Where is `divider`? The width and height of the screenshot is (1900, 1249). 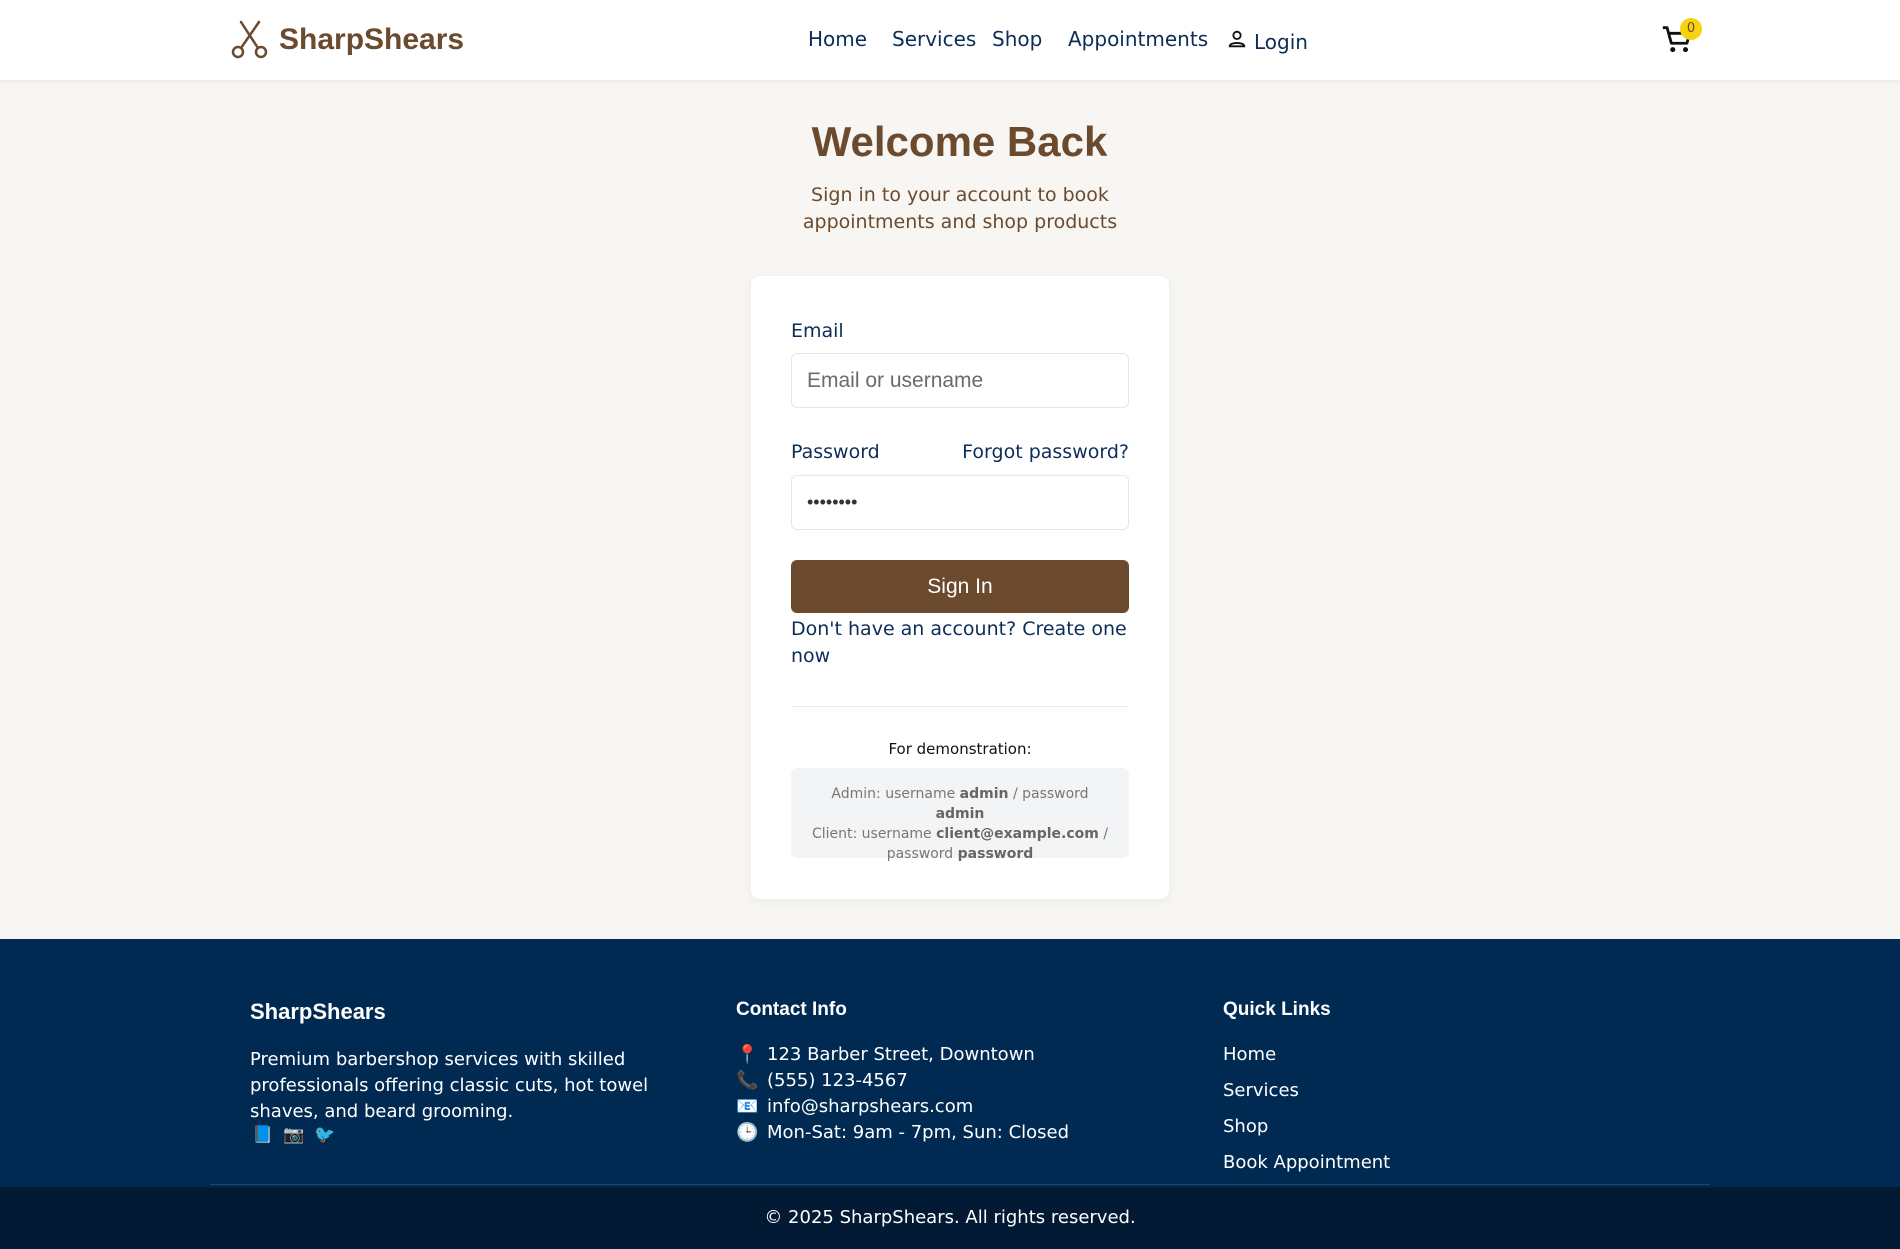 divider is located at coordinates (960, 706).